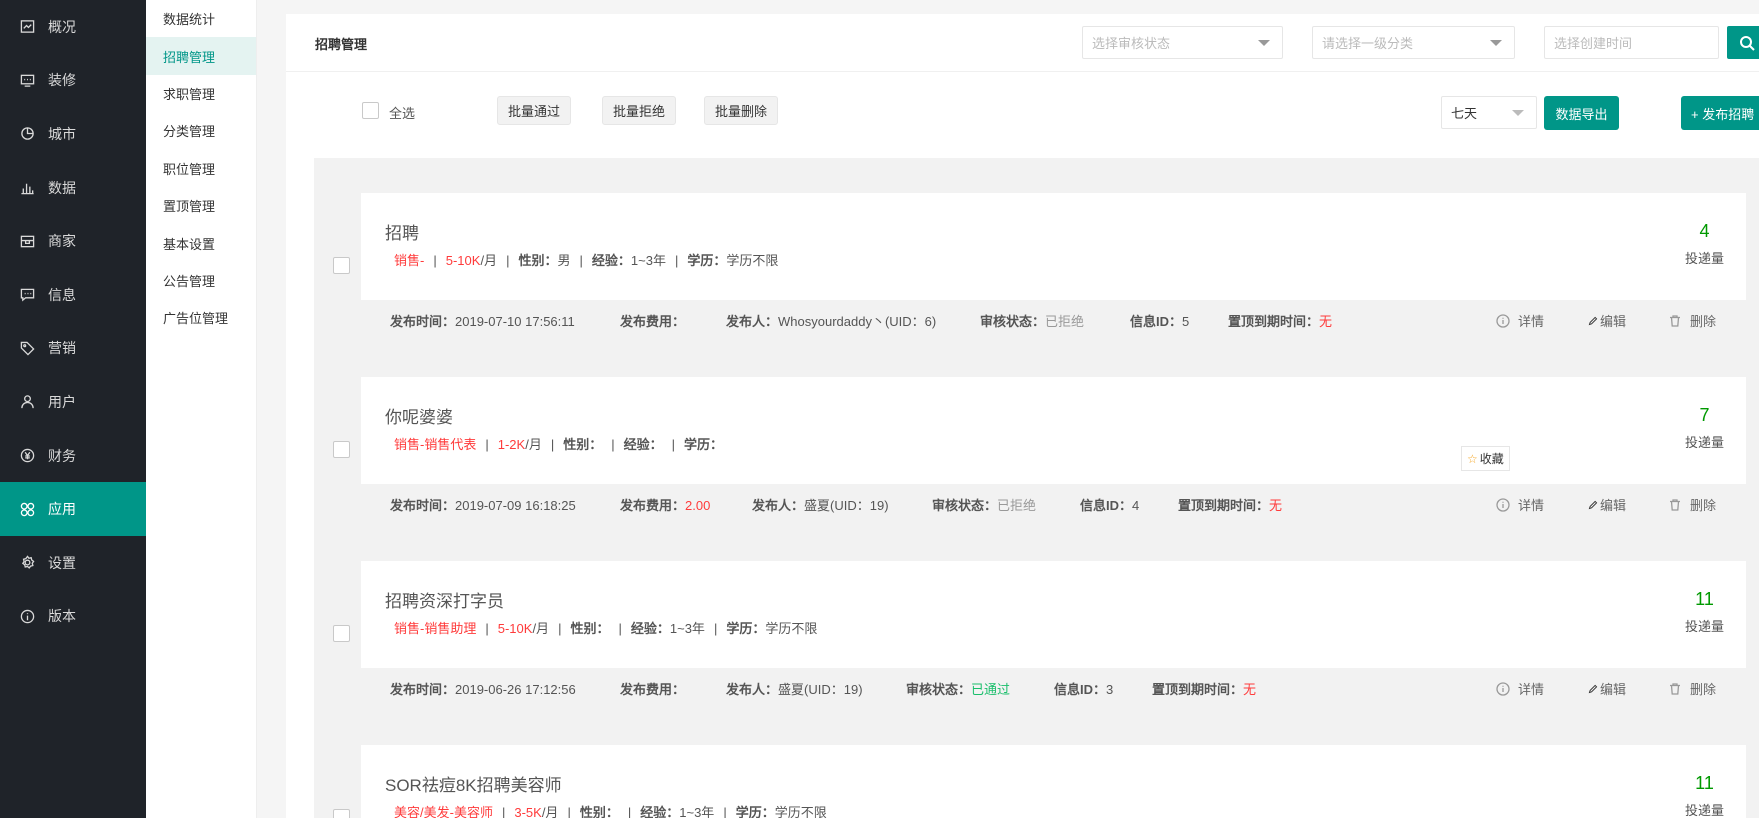 The height and width of the screenshot is (818, 1759). I want to click on publish-time: 发布时间：2019-06-26 17:12:56, so click(483, 688).